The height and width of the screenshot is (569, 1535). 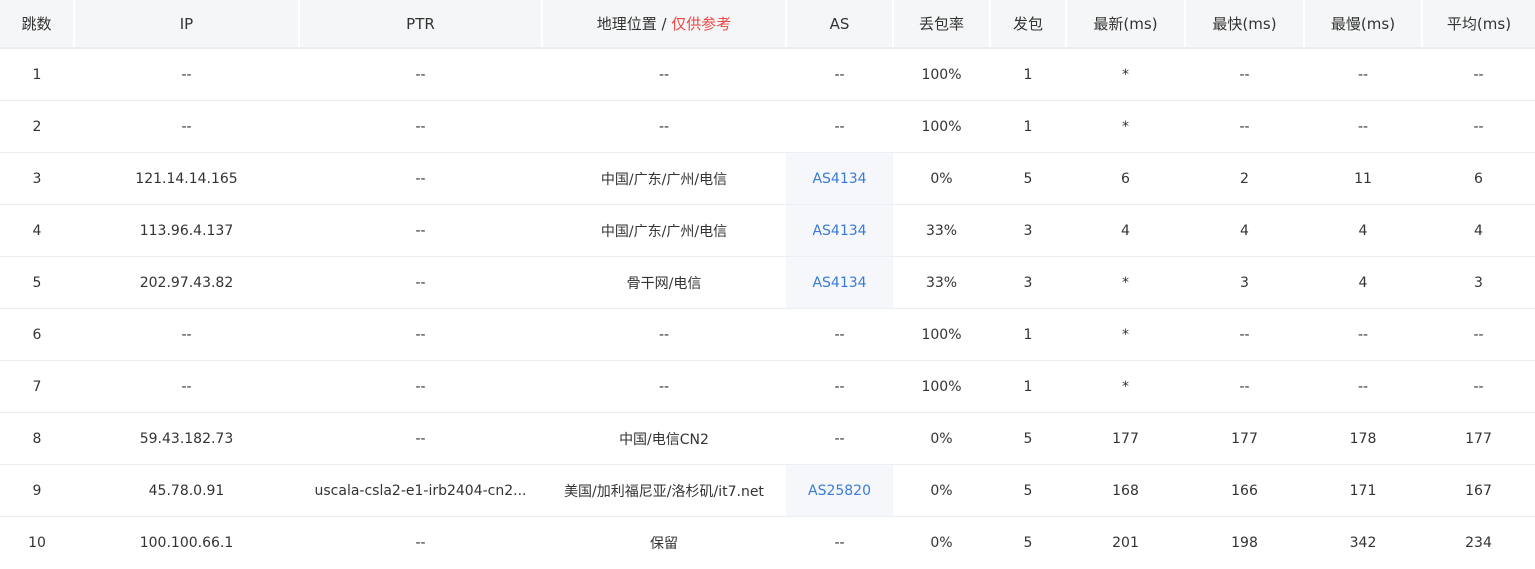 What do you see at coordinates (37, 74) in the screenshot?
I see `cell-hop: 1` at bounding box center [37, 74].